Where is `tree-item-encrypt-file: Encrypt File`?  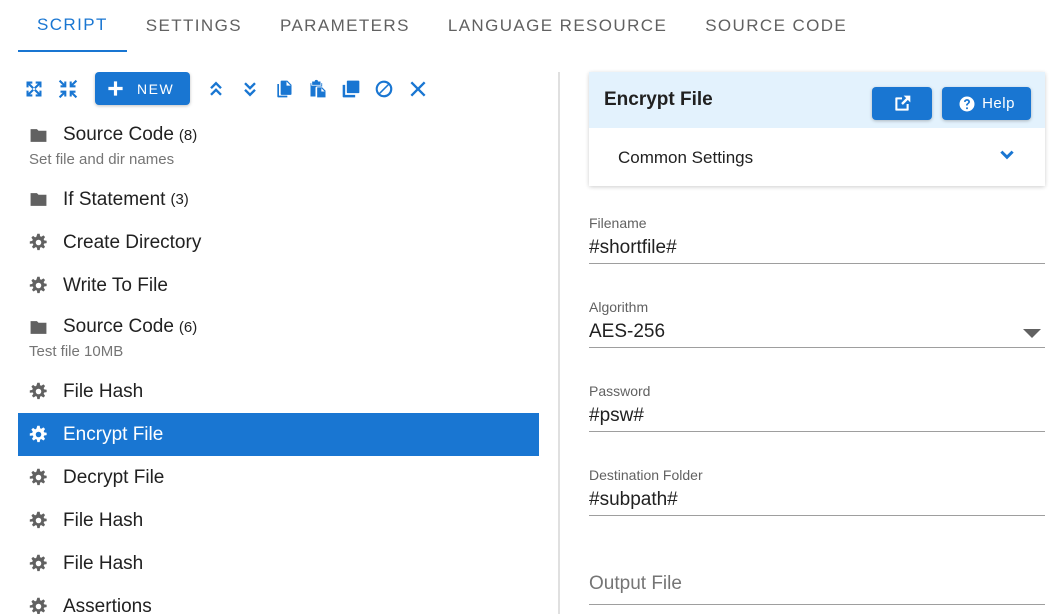 tree-item-encrypt-file: Encrypt File is located at coordinates (278, 434).